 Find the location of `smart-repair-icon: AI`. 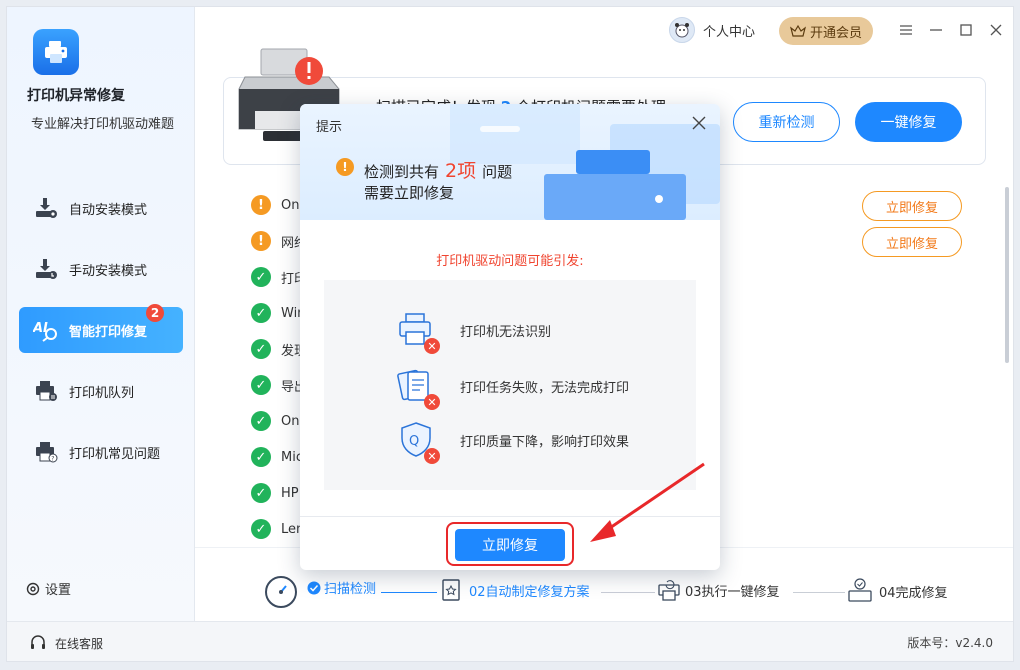

smart-repair-icon: AI is located at coordinates (46, 330).